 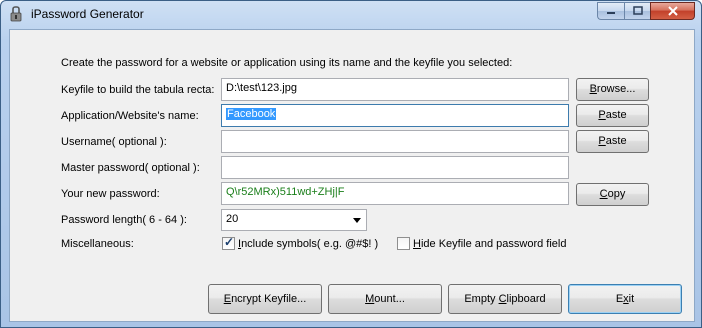 What do you see at coordinates (114, 142) in the screenshot?
I see `username-label: Username( optional ):` at bounding box center [114, 142].